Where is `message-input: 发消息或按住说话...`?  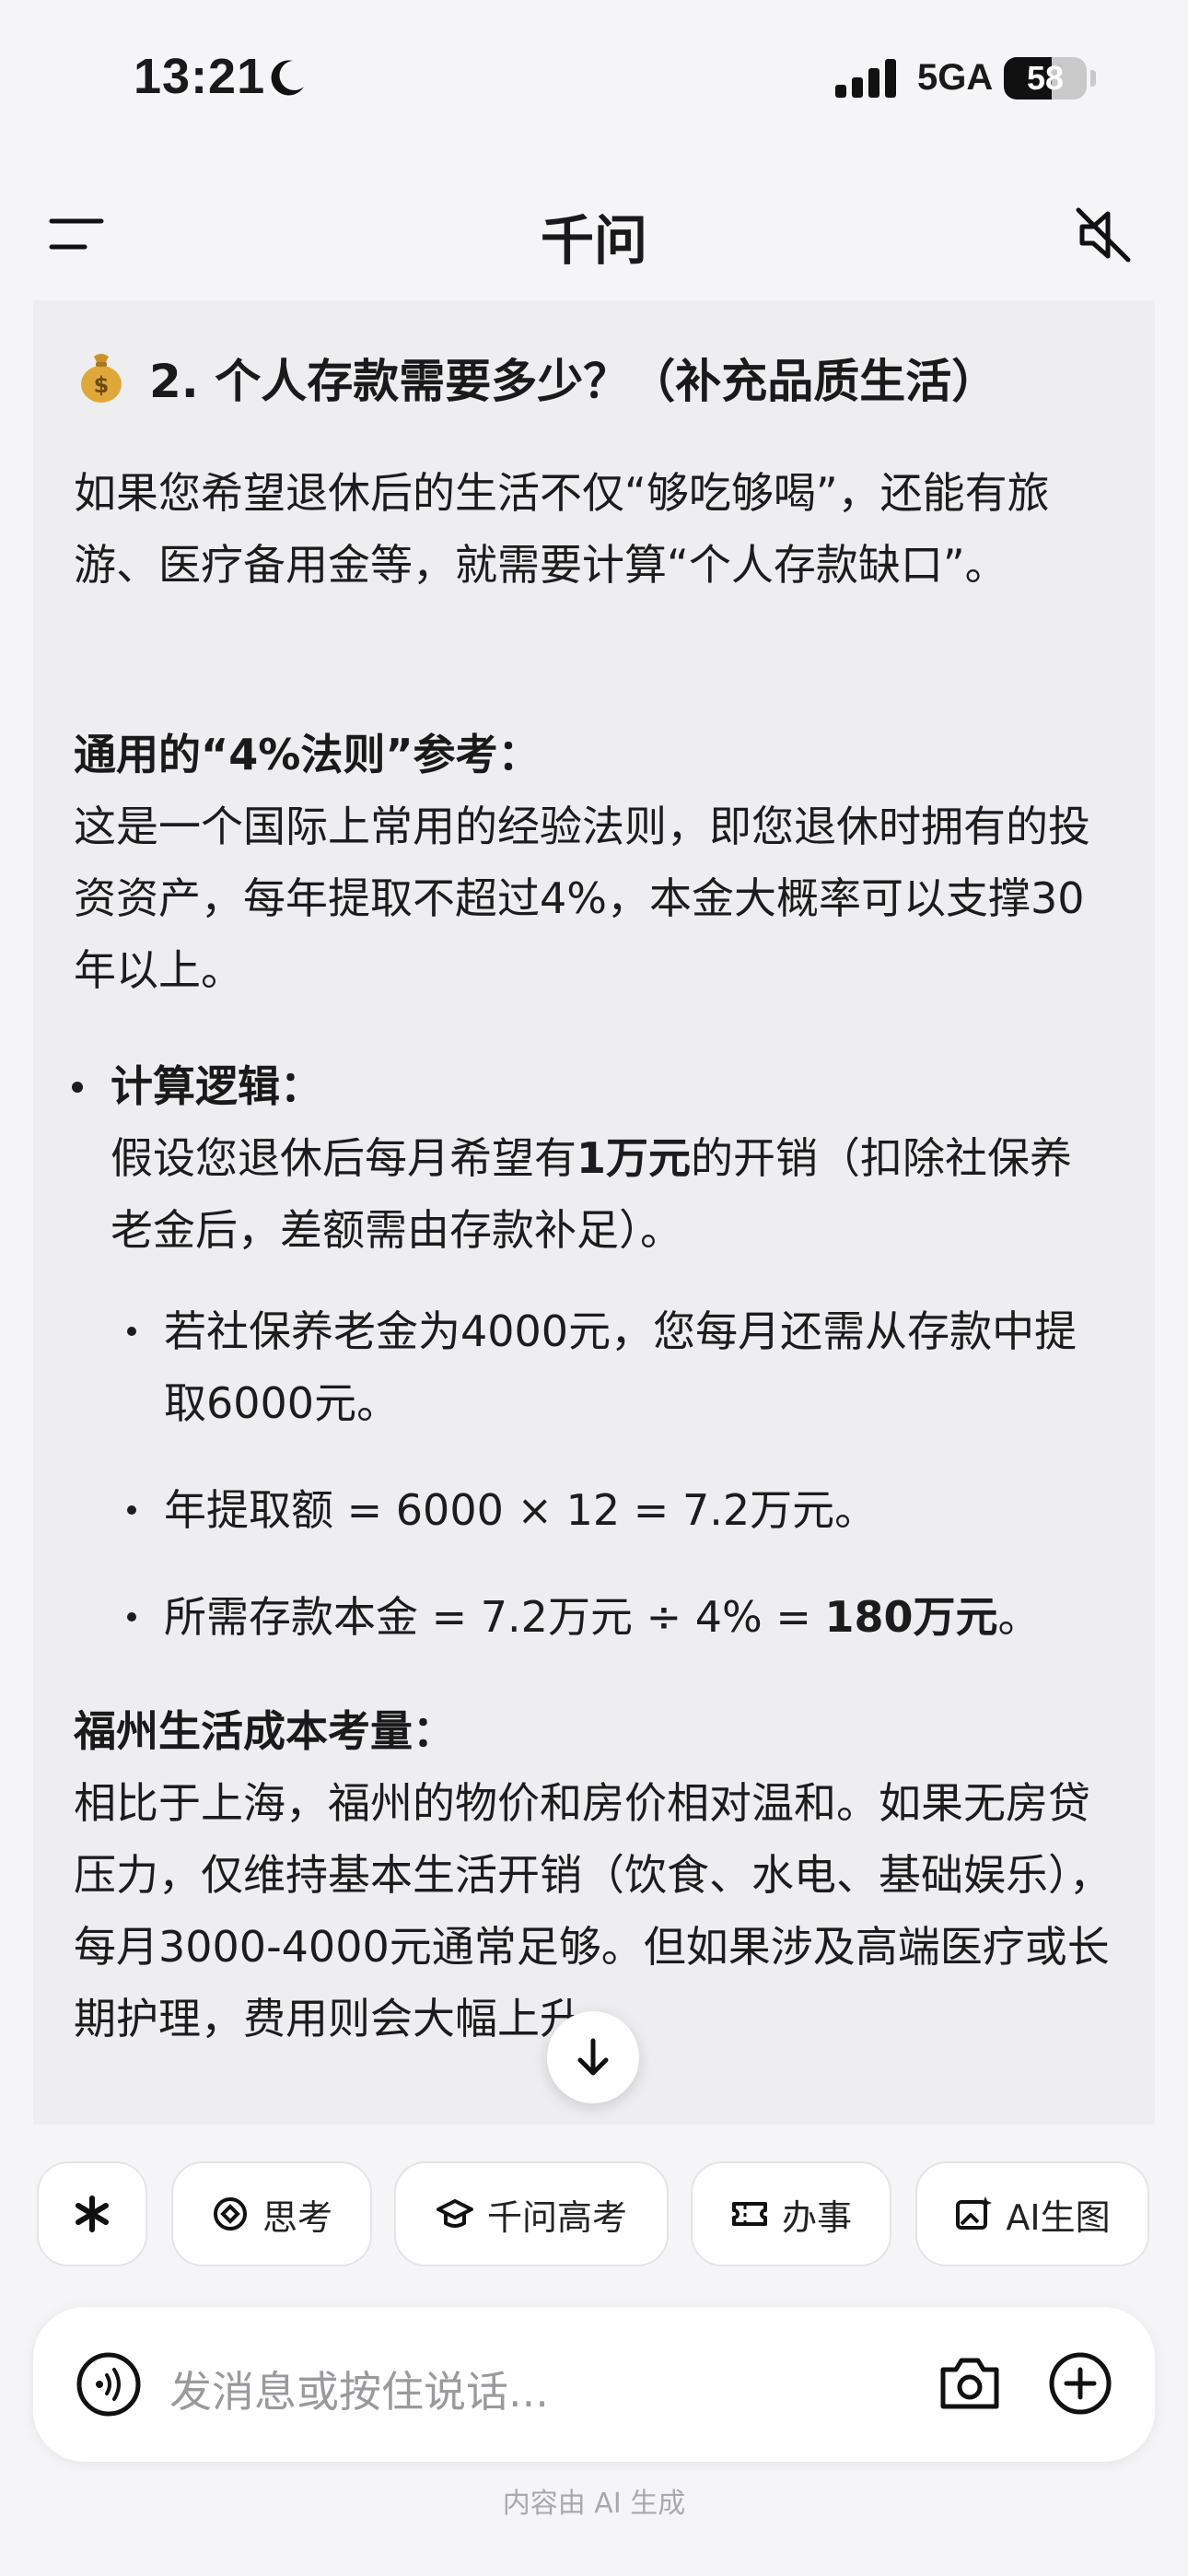 message-input: 发消息或按住说话... is located at coordinates (359, 2389).